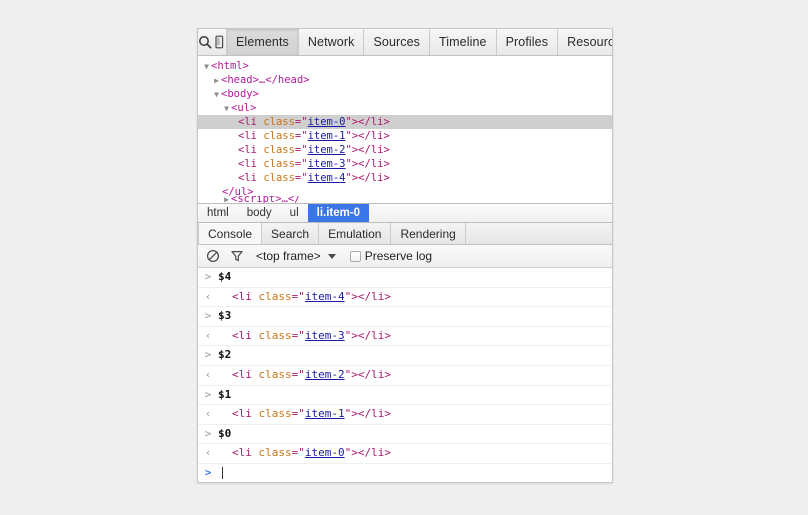 This screenshot has width=808, height=515. Describe the element at coordinates (405, 473) in the screenshot. I see `console-prompt-row: >` at that location.